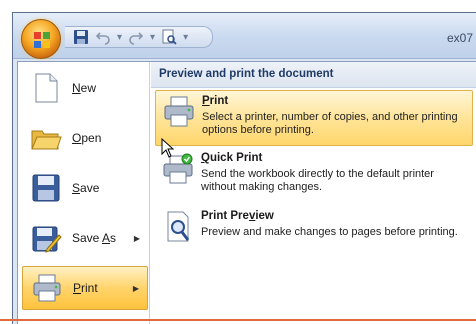 This screenshot has width=476, height=324. I want to click on menu-item-label: Open, so click(87, 138).